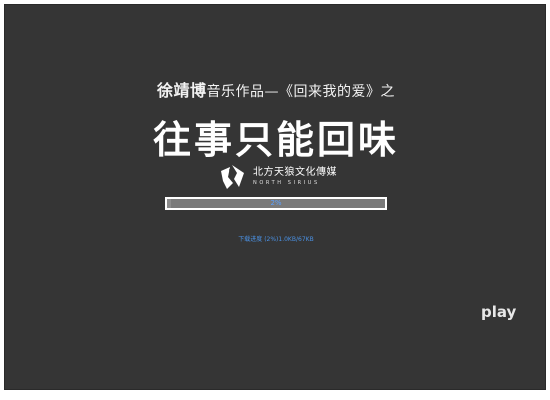 The image size is (550, 400). I want to click on progress-percent: 2%, so click(276, 203).